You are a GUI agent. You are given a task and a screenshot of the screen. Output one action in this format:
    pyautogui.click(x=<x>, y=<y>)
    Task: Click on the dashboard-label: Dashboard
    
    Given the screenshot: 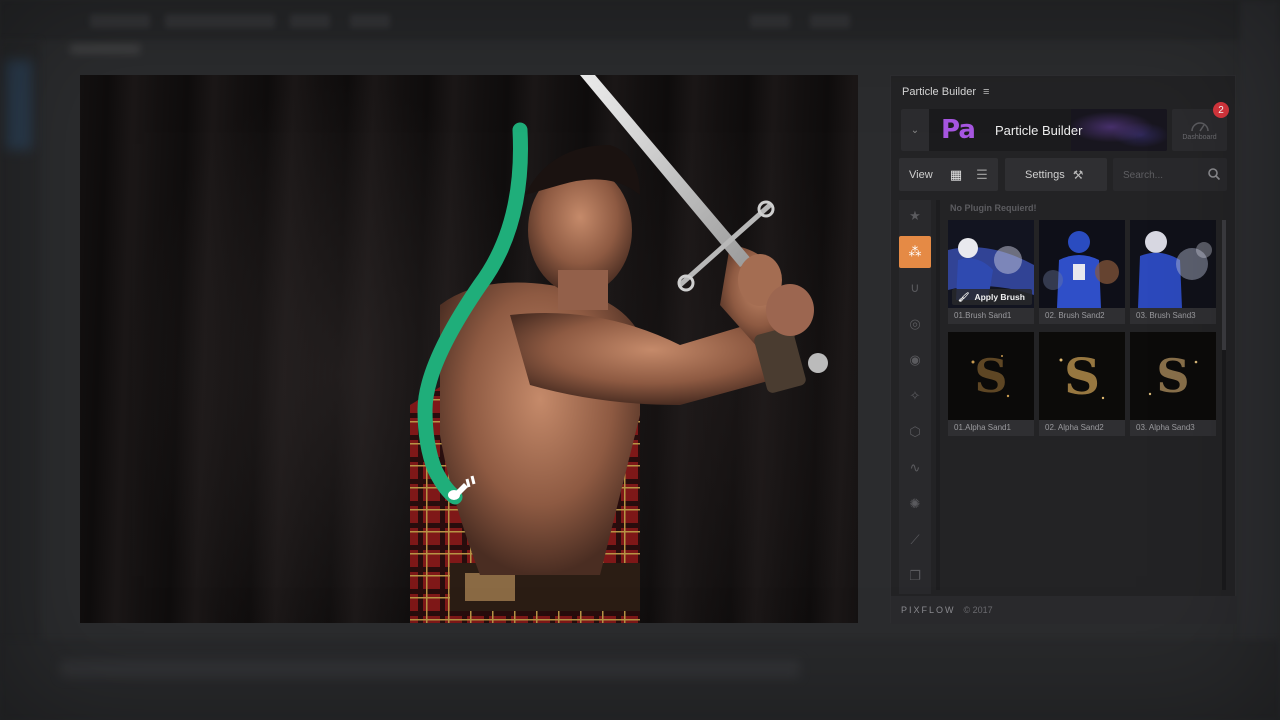 What is the action you would take?
    pyautogui.click(x=1199, y=137)
    